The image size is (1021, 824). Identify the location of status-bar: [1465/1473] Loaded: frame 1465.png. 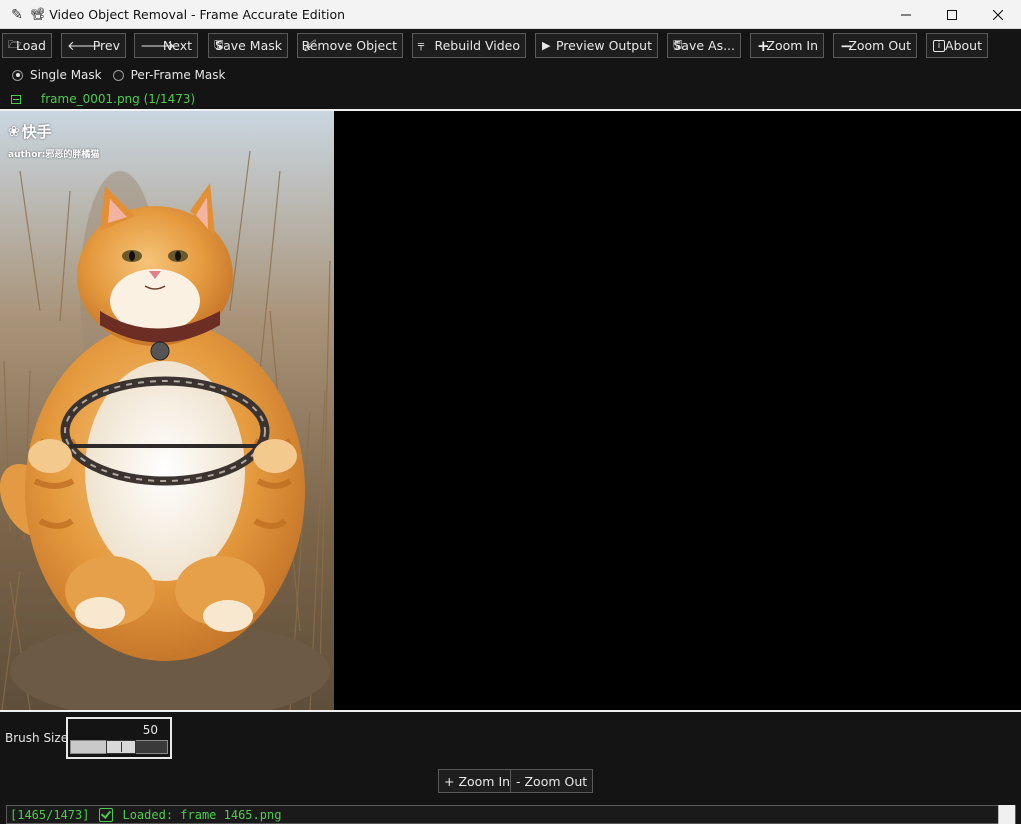
(511, 814).